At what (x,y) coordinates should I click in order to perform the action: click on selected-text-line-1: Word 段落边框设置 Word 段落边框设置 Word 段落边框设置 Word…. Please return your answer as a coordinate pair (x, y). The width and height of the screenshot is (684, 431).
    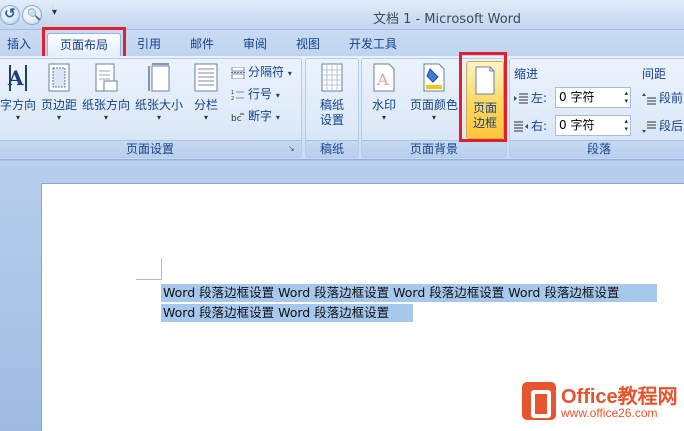
    Looking at the image, I should click on (409, 293).